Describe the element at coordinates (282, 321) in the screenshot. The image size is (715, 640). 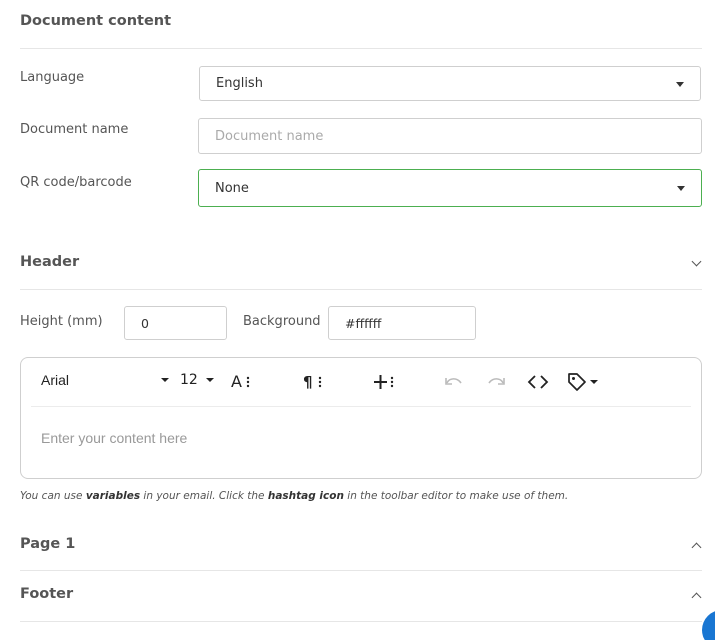
I see `background-label: Background` at that location.